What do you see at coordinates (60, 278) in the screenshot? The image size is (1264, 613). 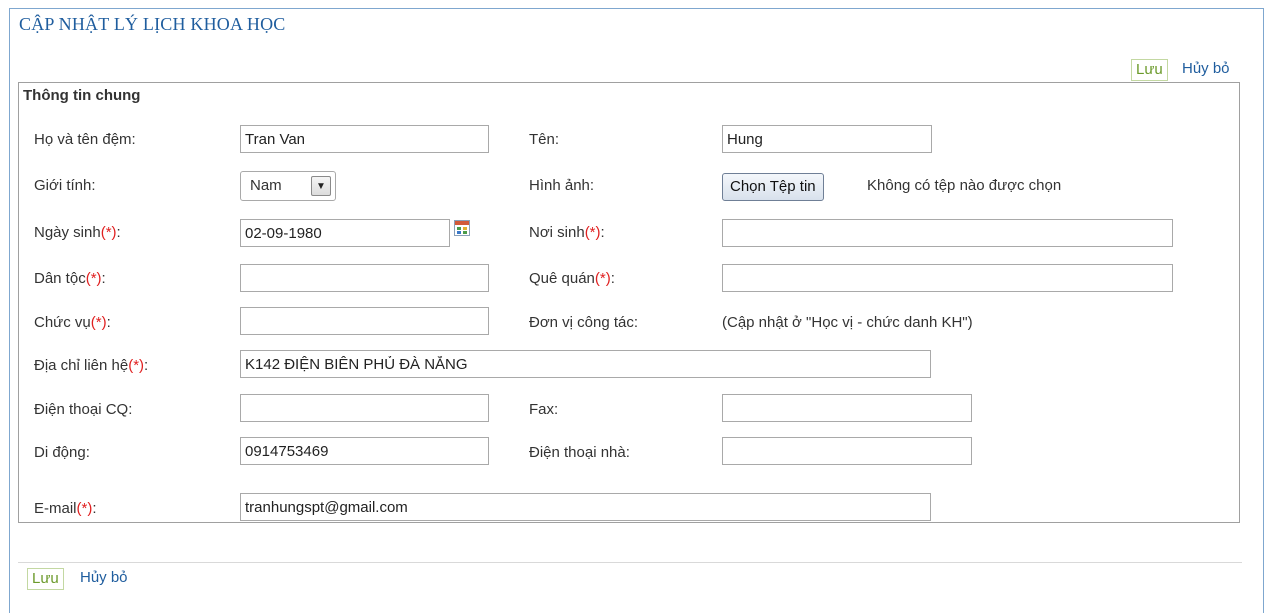 I see `label-dan-toc-text: Dân tộc` at bounding box center [60, 278].